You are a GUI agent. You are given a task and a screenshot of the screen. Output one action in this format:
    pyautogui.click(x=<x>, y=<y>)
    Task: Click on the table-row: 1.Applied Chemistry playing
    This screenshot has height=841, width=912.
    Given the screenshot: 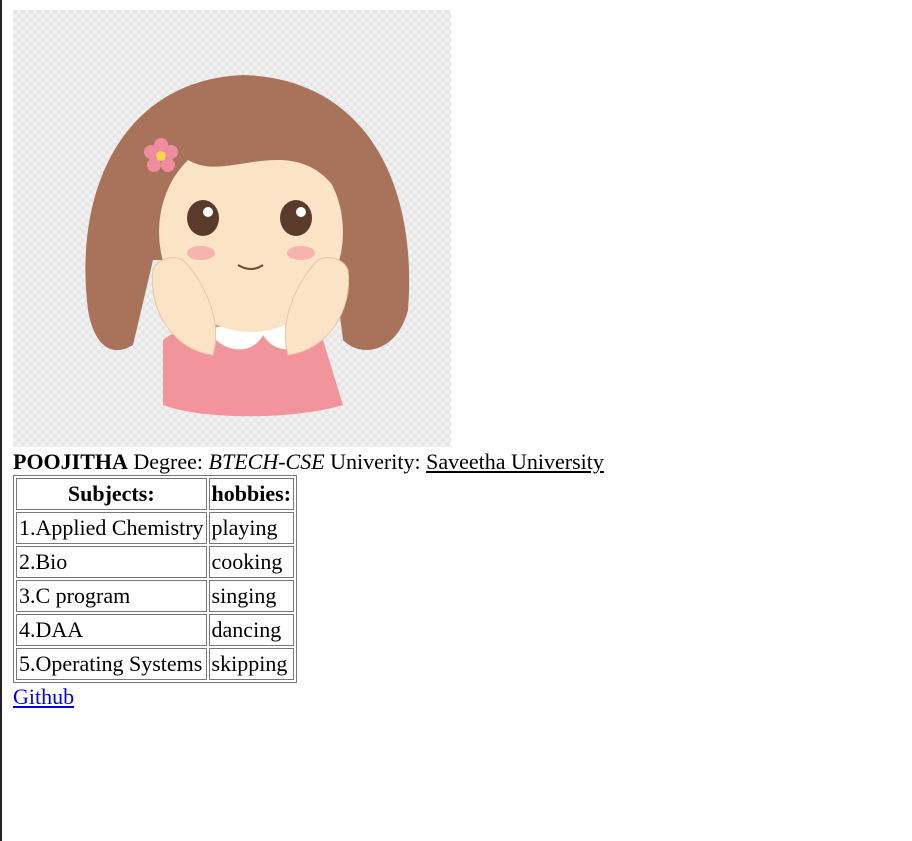 What is the action you would take?
    pyautogui.click(x=155, y=528)
    